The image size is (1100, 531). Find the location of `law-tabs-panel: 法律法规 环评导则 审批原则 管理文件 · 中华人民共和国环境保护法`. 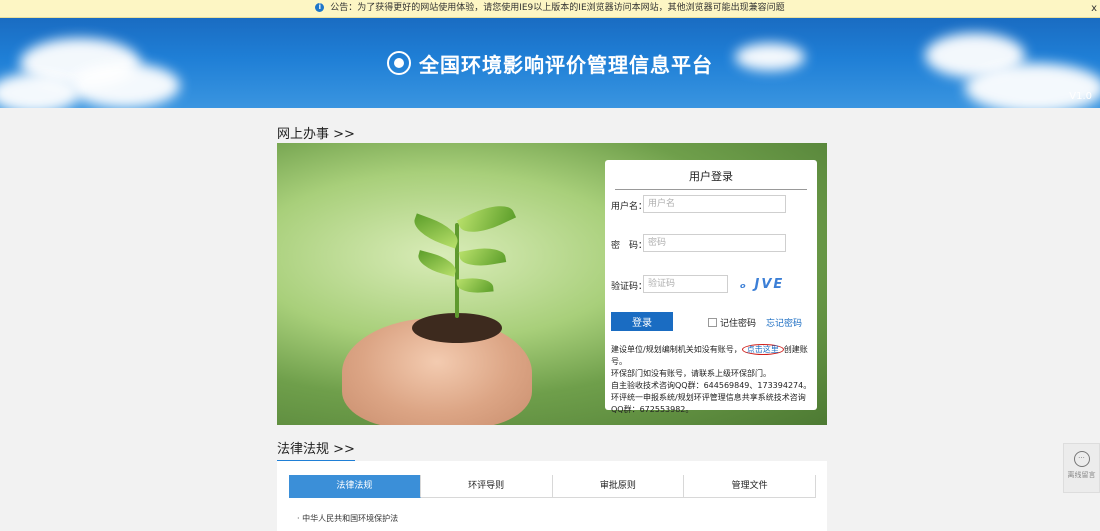

law-tabs-panel: 法律法规 环评导则 审批原则 管理文件 · 中华人民共和国环境保护法 is located at coordinates (552, 496).